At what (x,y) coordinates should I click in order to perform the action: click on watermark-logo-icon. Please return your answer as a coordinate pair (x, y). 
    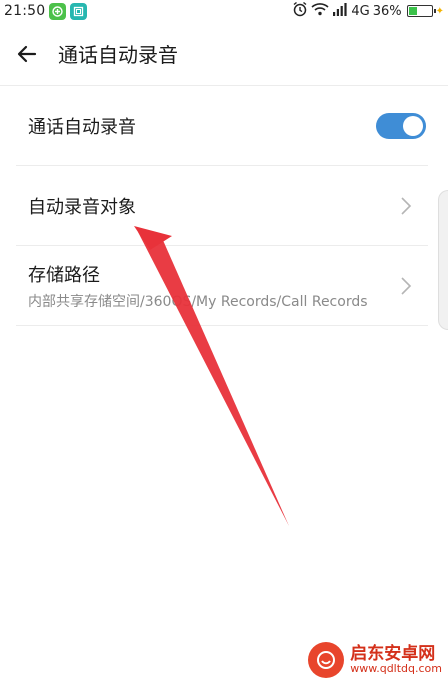
    Looking at the image, I should click on (326, 660).